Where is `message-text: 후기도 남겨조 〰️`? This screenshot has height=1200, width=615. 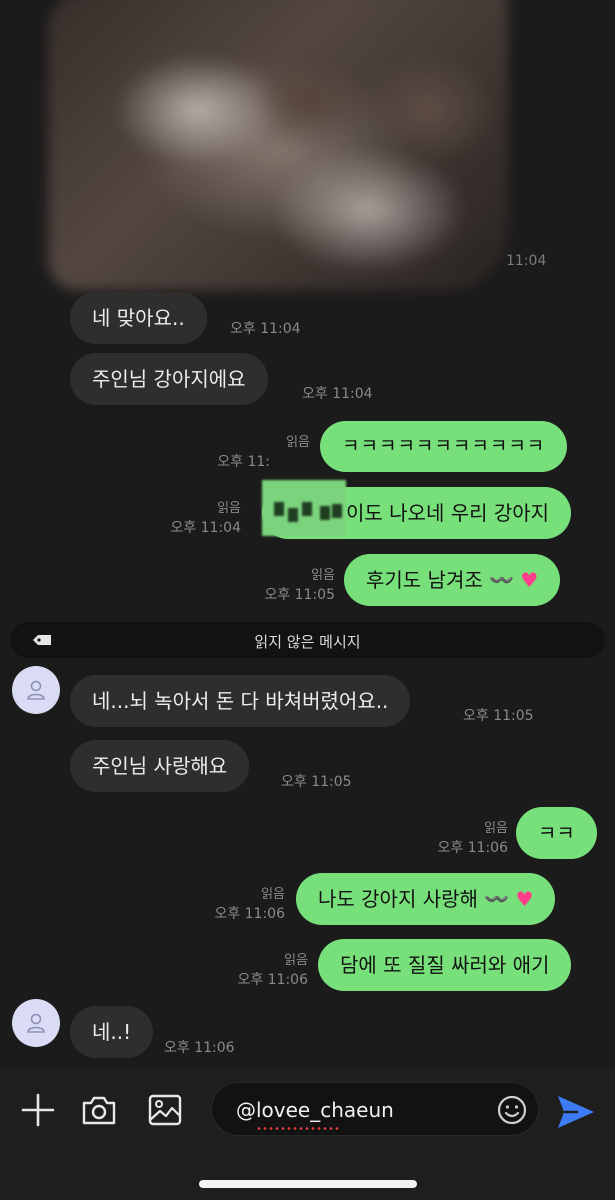 message-text: 후기도 남겨조 〰️ is located at coordinates (440, 580).